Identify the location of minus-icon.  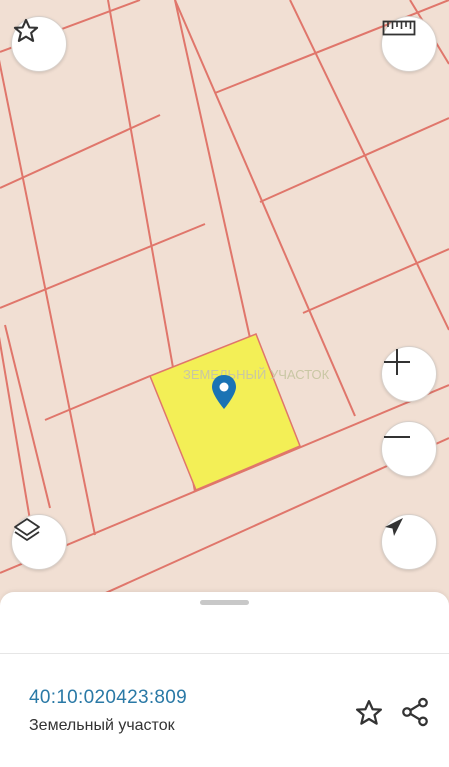
(397, 437).